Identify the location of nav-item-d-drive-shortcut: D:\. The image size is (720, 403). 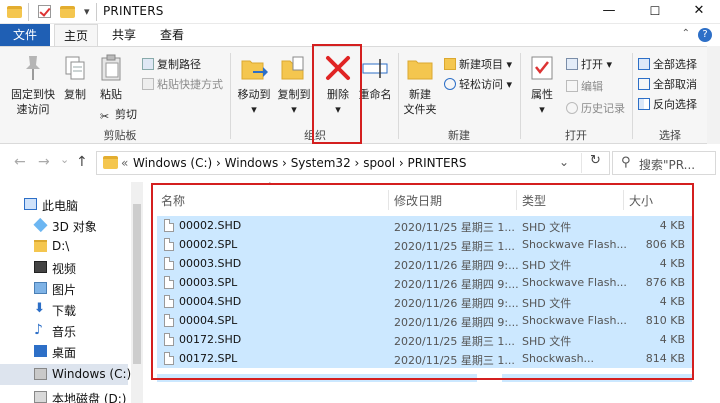
(64, 246).